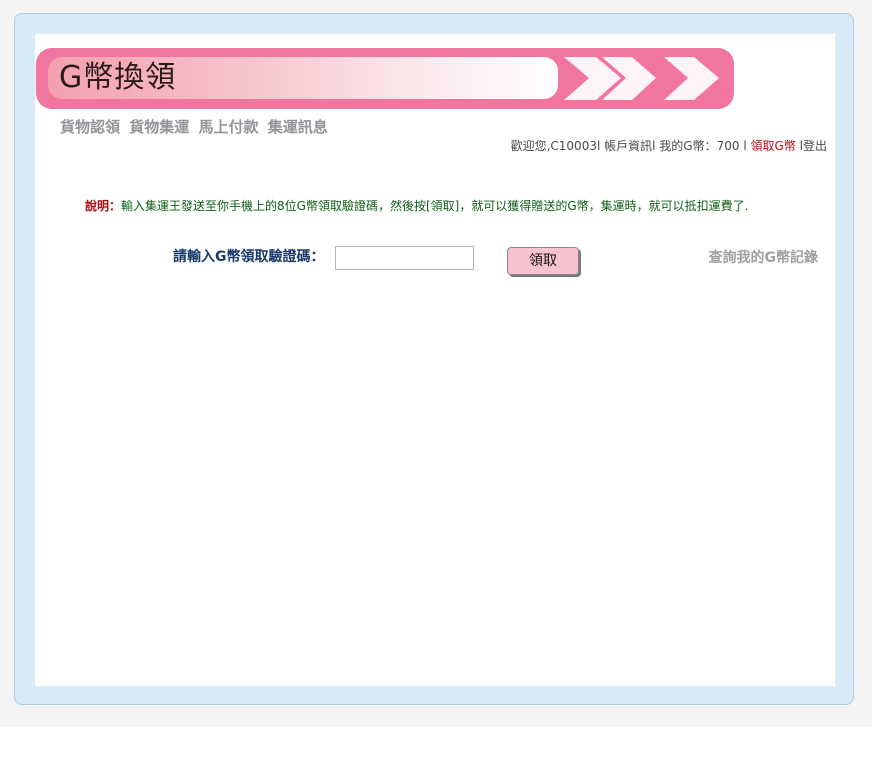  What do you see at coordinates (404, 258) in the screenshot?
I see `verification-code-input` at bounding box center [404, 258].